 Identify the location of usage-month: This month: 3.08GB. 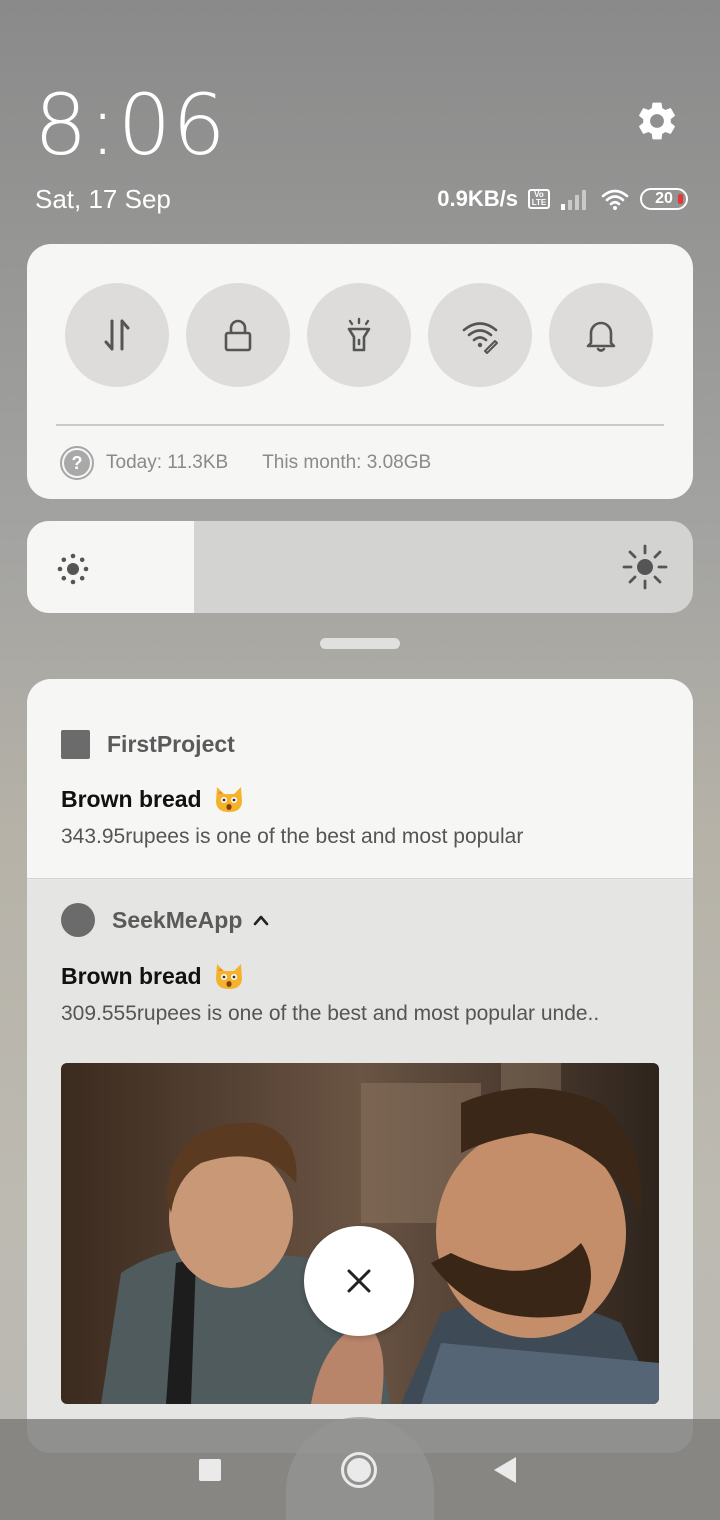
(347, 462).